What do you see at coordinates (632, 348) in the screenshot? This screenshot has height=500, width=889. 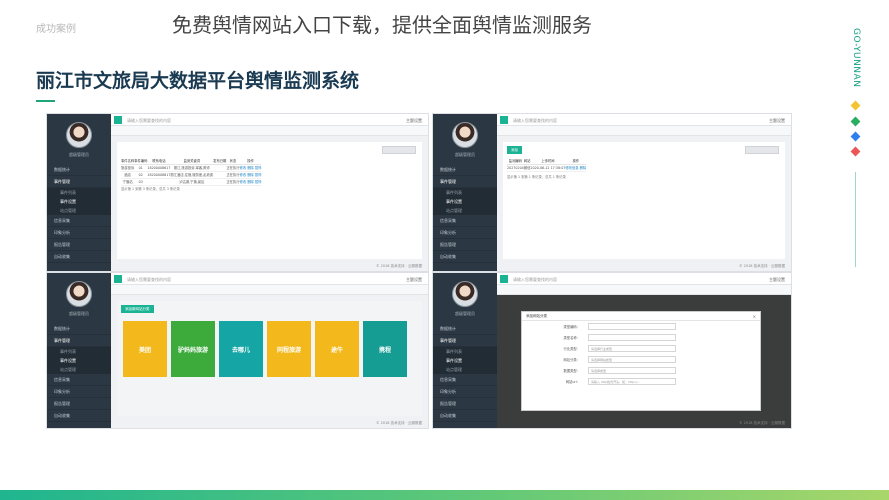 I see `field-input: 请选择行业类型` at bounding box center [632, 348].